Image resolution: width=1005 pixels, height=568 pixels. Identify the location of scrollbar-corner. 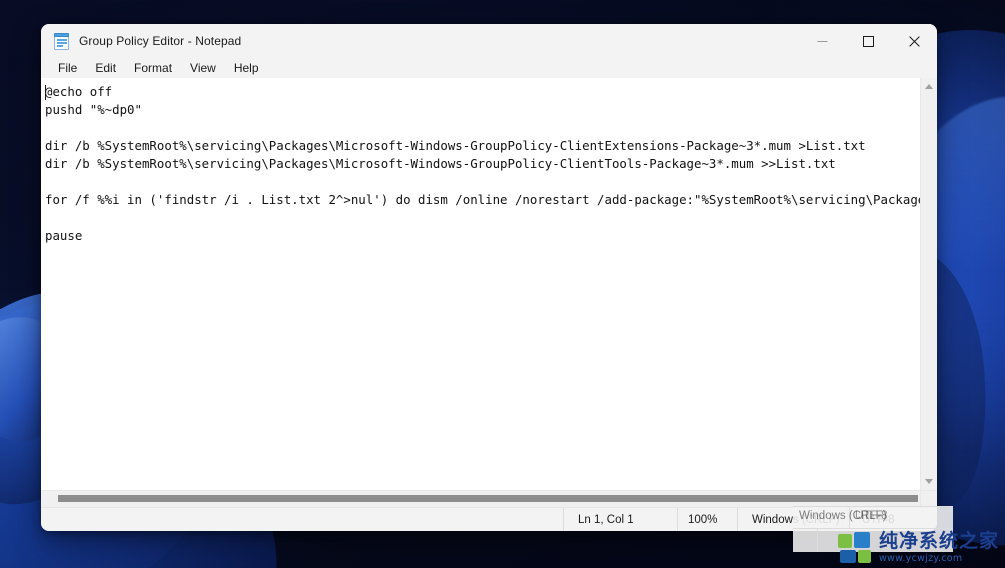
(928, 498).